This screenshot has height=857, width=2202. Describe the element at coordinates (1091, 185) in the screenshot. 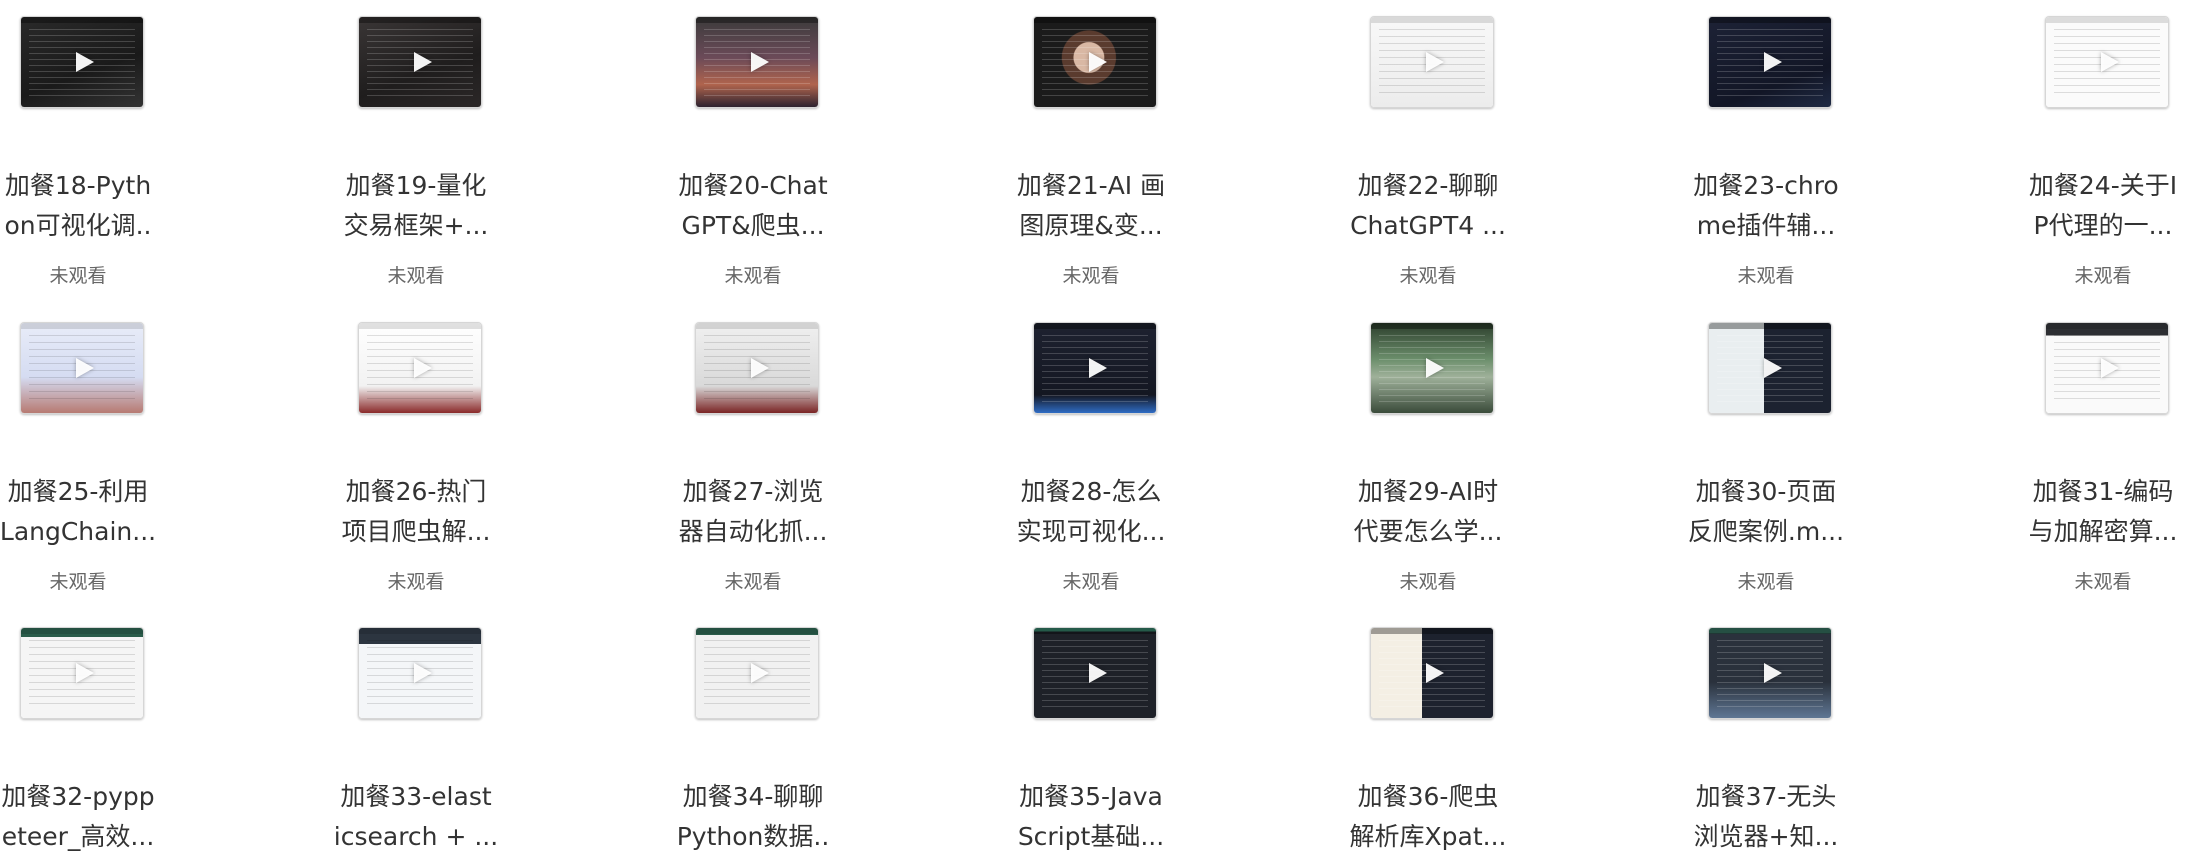

I see `video-title-line: 加餐21-AI 画` at that location.